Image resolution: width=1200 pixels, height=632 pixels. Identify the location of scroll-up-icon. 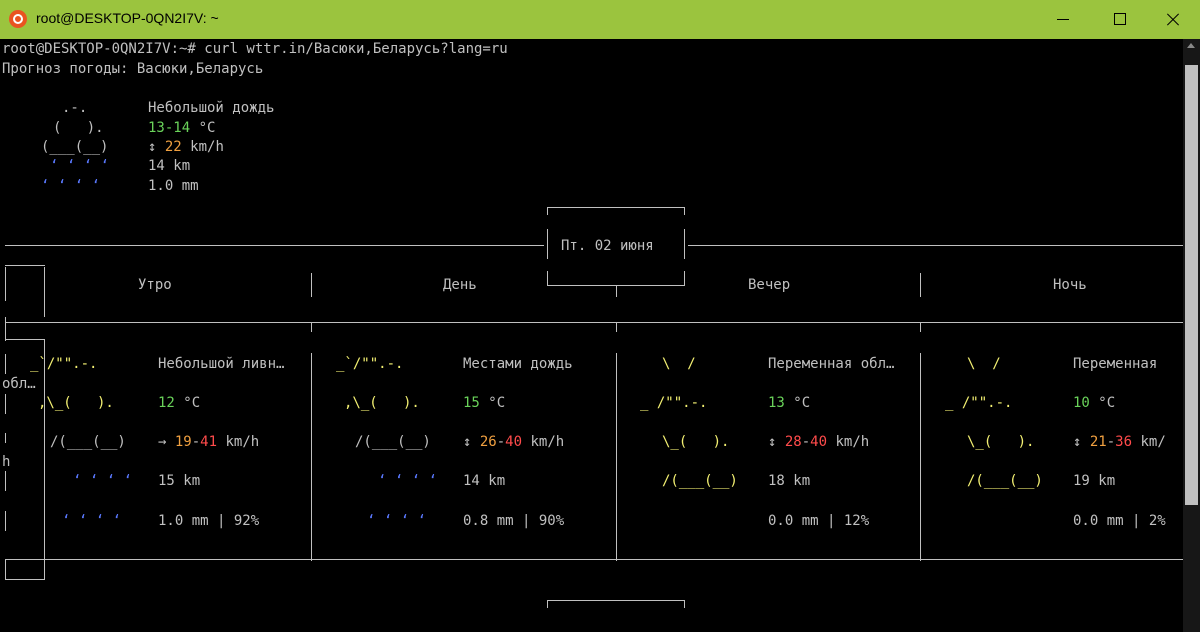
(1191, 45).